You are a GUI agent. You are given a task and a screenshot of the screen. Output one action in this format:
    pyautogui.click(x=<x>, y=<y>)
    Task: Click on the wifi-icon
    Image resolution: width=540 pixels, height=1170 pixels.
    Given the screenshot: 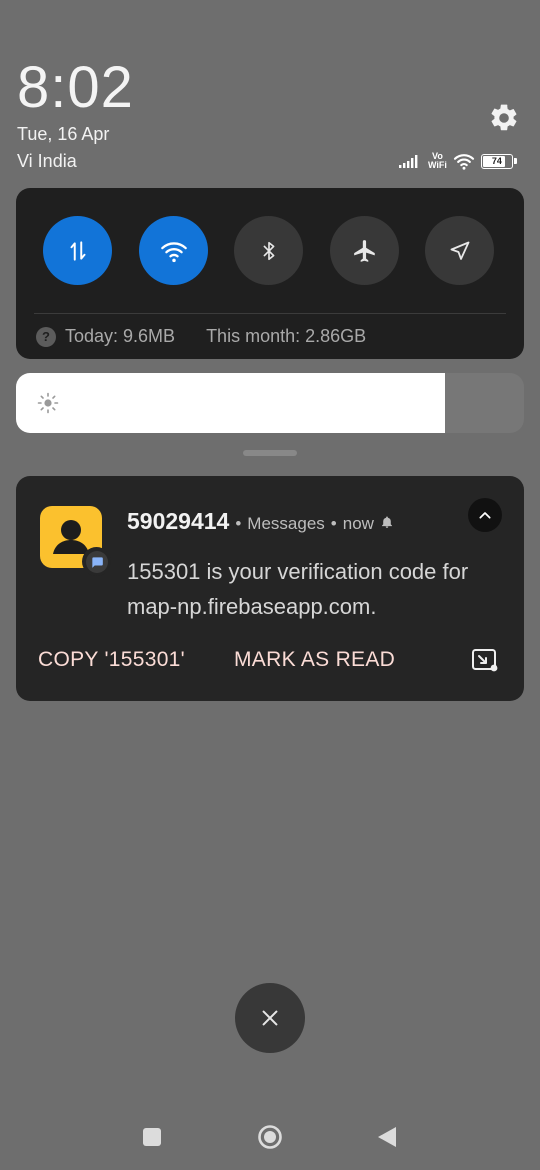 What is the action you would take?
    pyautogui.click(x=173, y=251)
    